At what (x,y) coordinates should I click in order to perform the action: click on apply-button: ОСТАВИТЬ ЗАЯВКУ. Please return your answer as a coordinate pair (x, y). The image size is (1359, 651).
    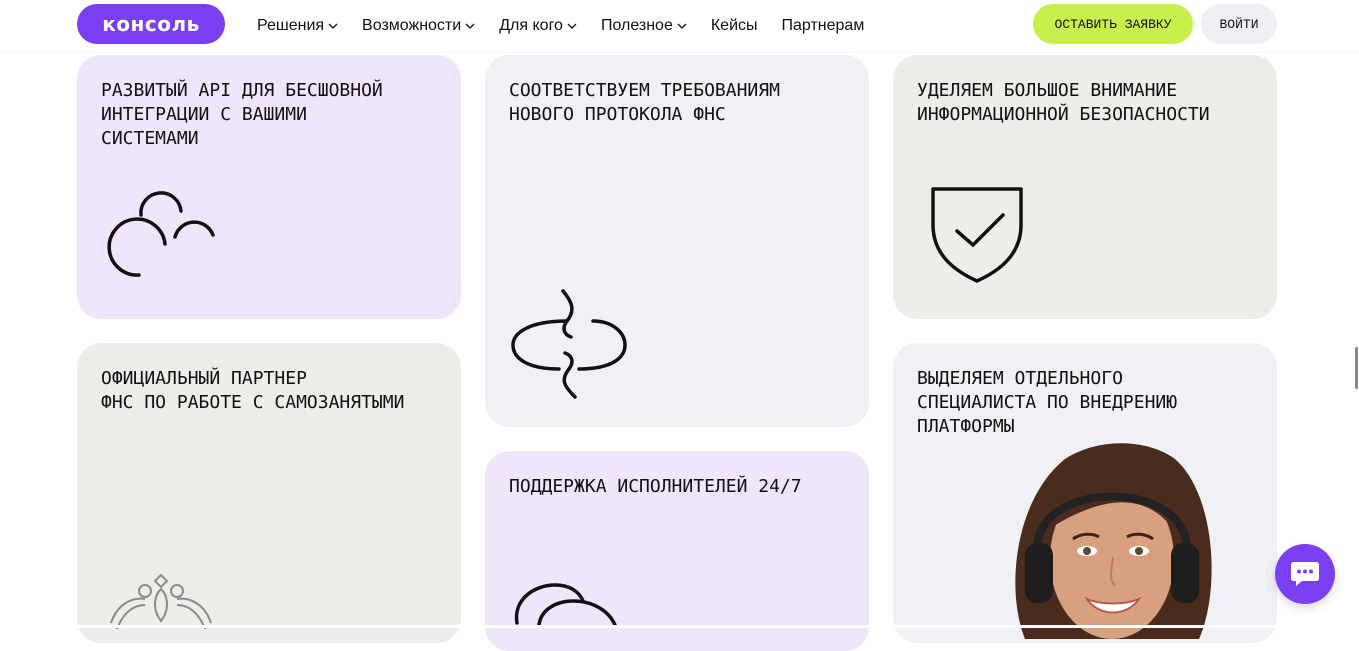
    Looking at the image, I should click on (1113, 24).